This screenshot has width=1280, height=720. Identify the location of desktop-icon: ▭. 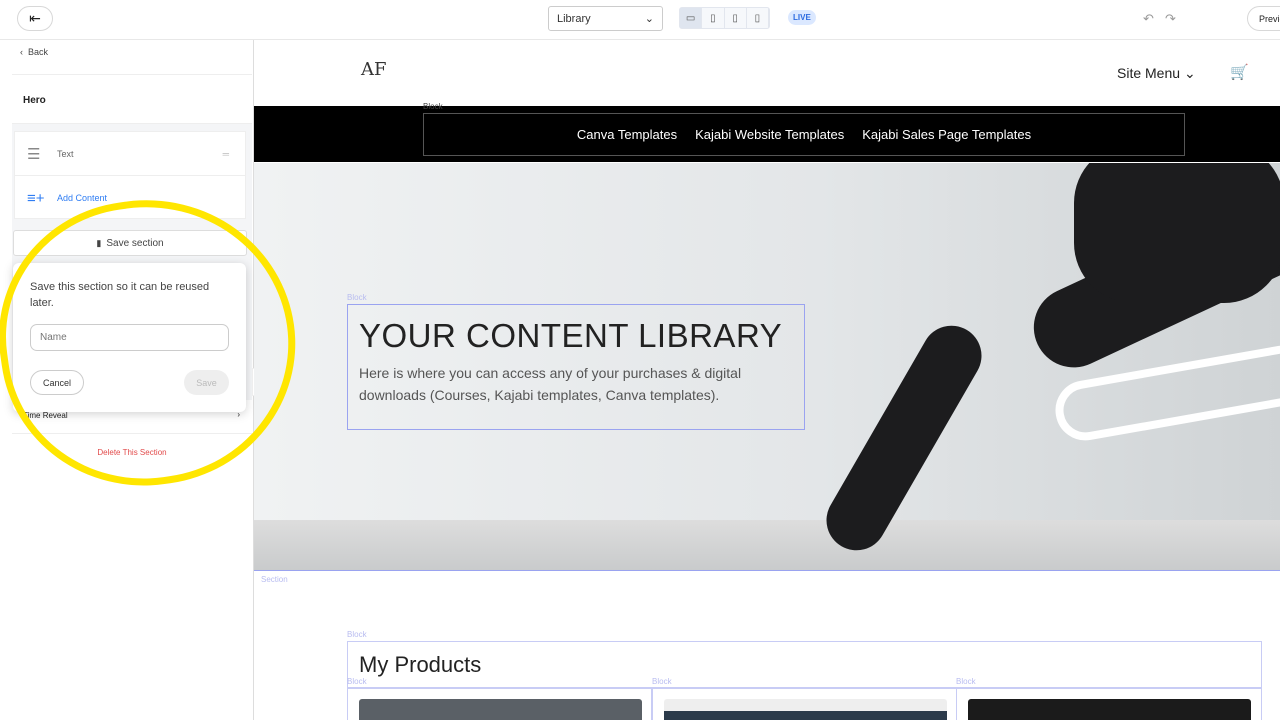
(691, 18).